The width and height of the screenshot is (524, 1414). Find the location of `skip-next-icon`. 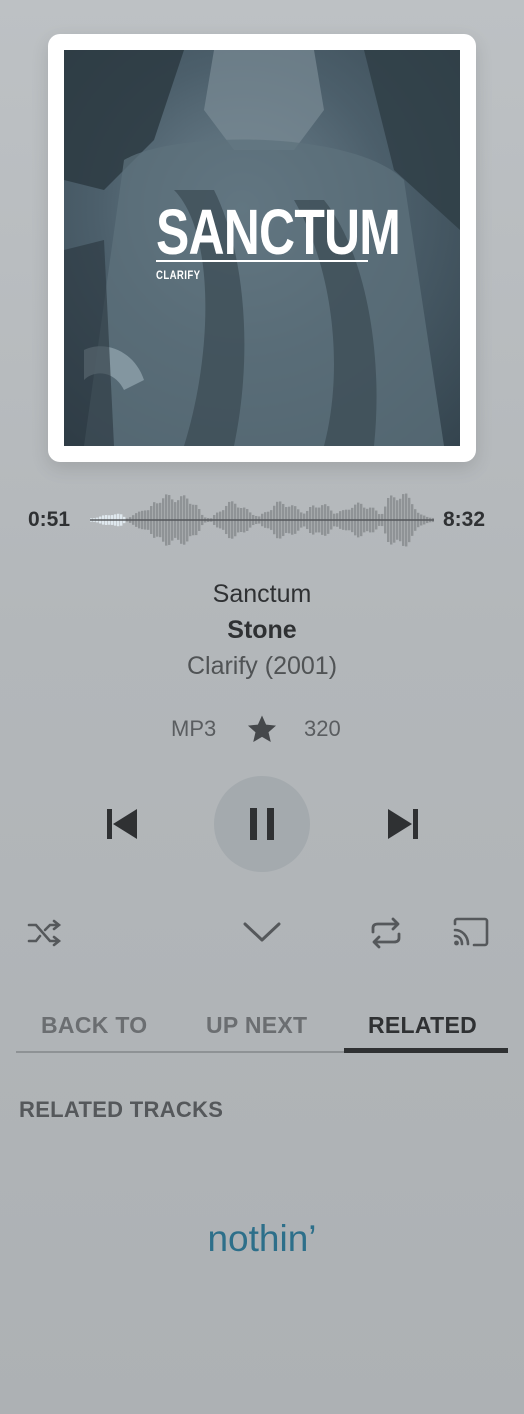

skip-next-icon is located at coordinates (403, 824).